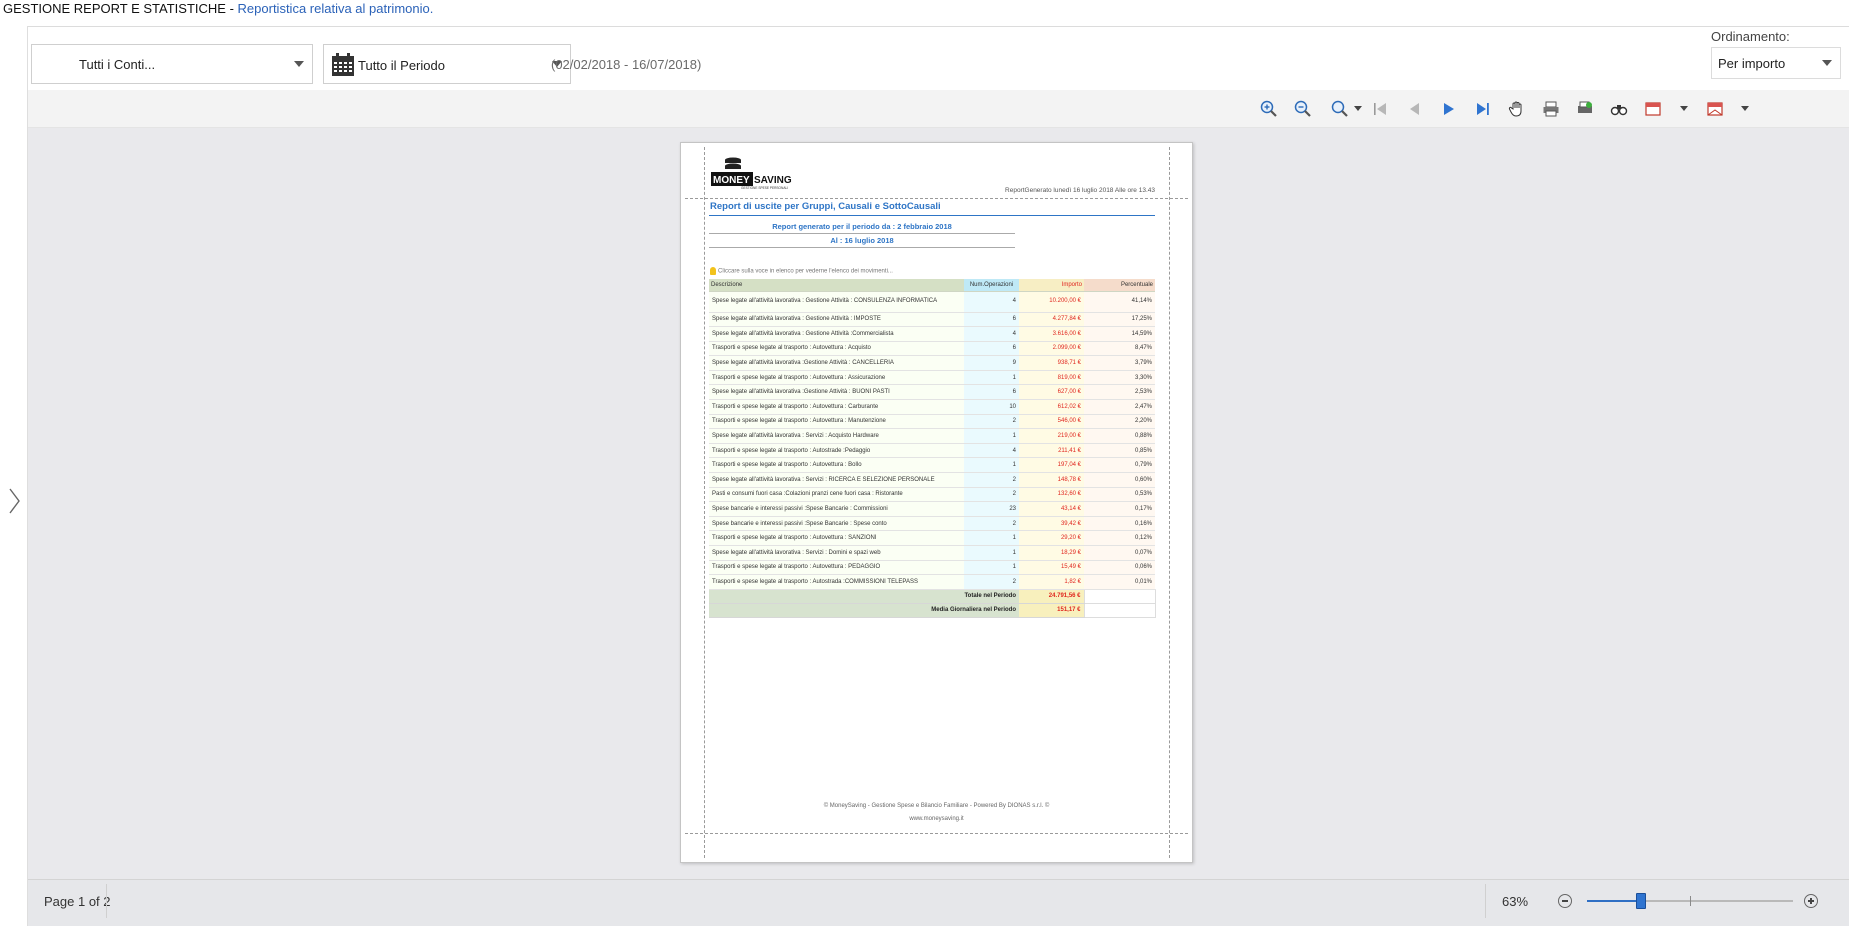  Describe the element at coordinates (1051, 495) in the screenshot. I see `cell-importo: 132,60 €` at that location.